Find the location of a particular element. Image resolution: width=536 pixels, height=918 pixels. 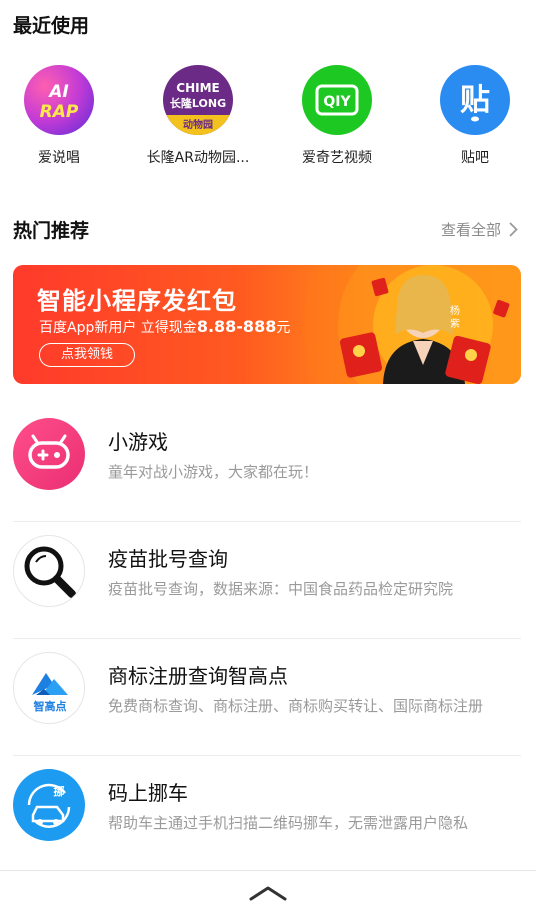

recent-app-ai-rap: AI RAP 爱说唱 is located at coordinates (64, 116).